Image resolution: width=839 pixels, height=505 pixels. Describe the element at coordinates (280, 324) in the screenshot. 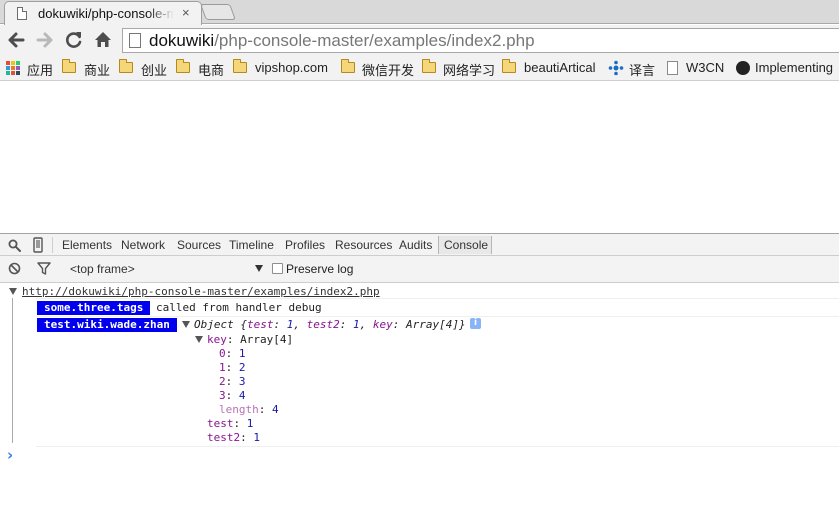

I see `preview-sep: :` at that location.